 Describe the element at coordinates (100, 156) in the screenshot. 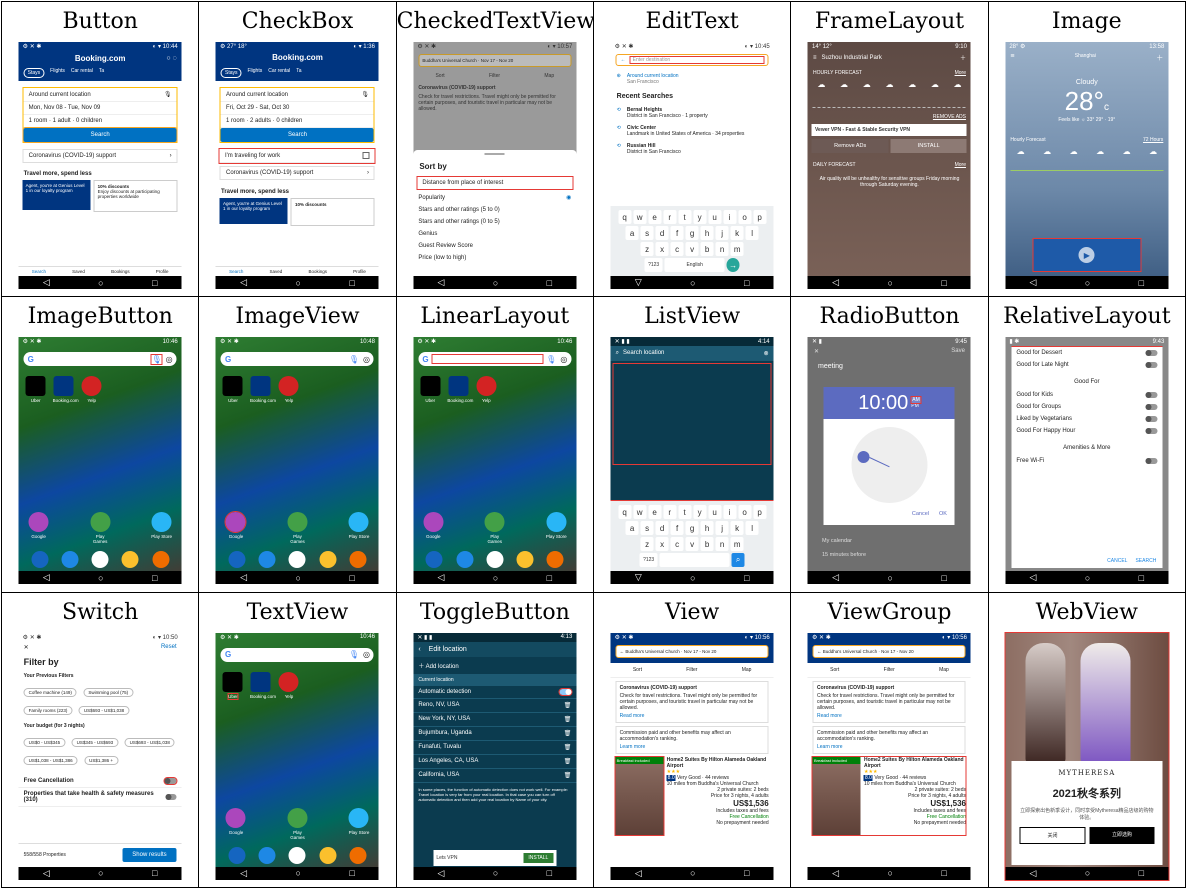

I see `covid-support-row: Coronavirus (COVID-19) support ›` at that location.